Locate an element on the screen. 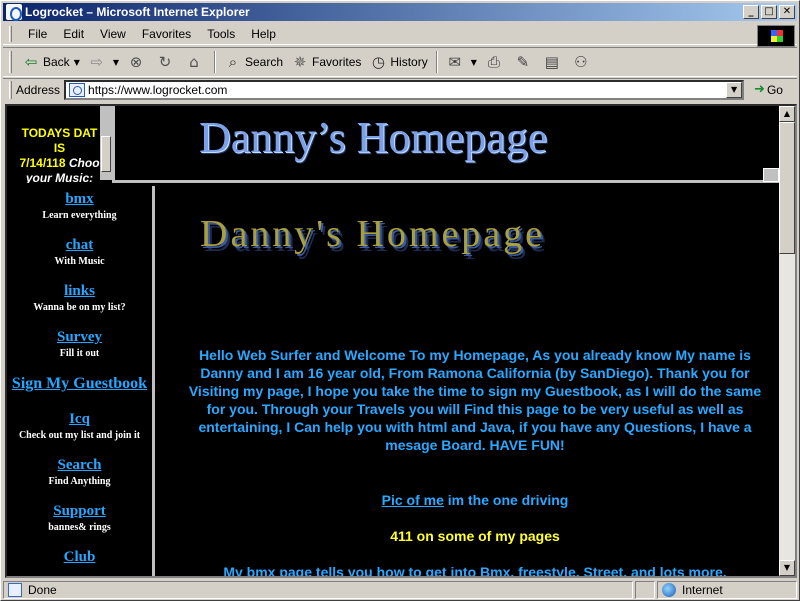  favorites-icon: ✵ is located at coordinates (300, 62).